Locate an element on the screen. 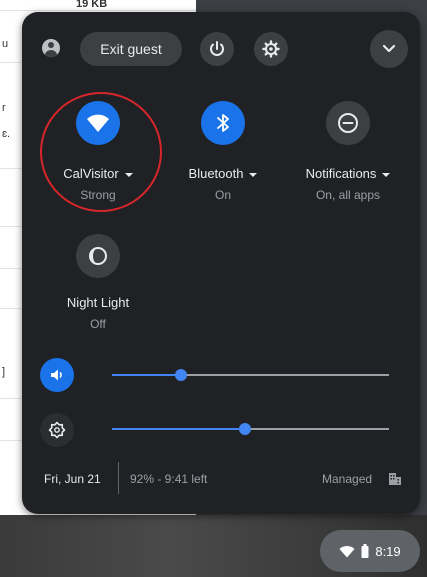 This screenshot has height=577, width=427. notifications-label: Notifications is located at coordinates (348, 173).